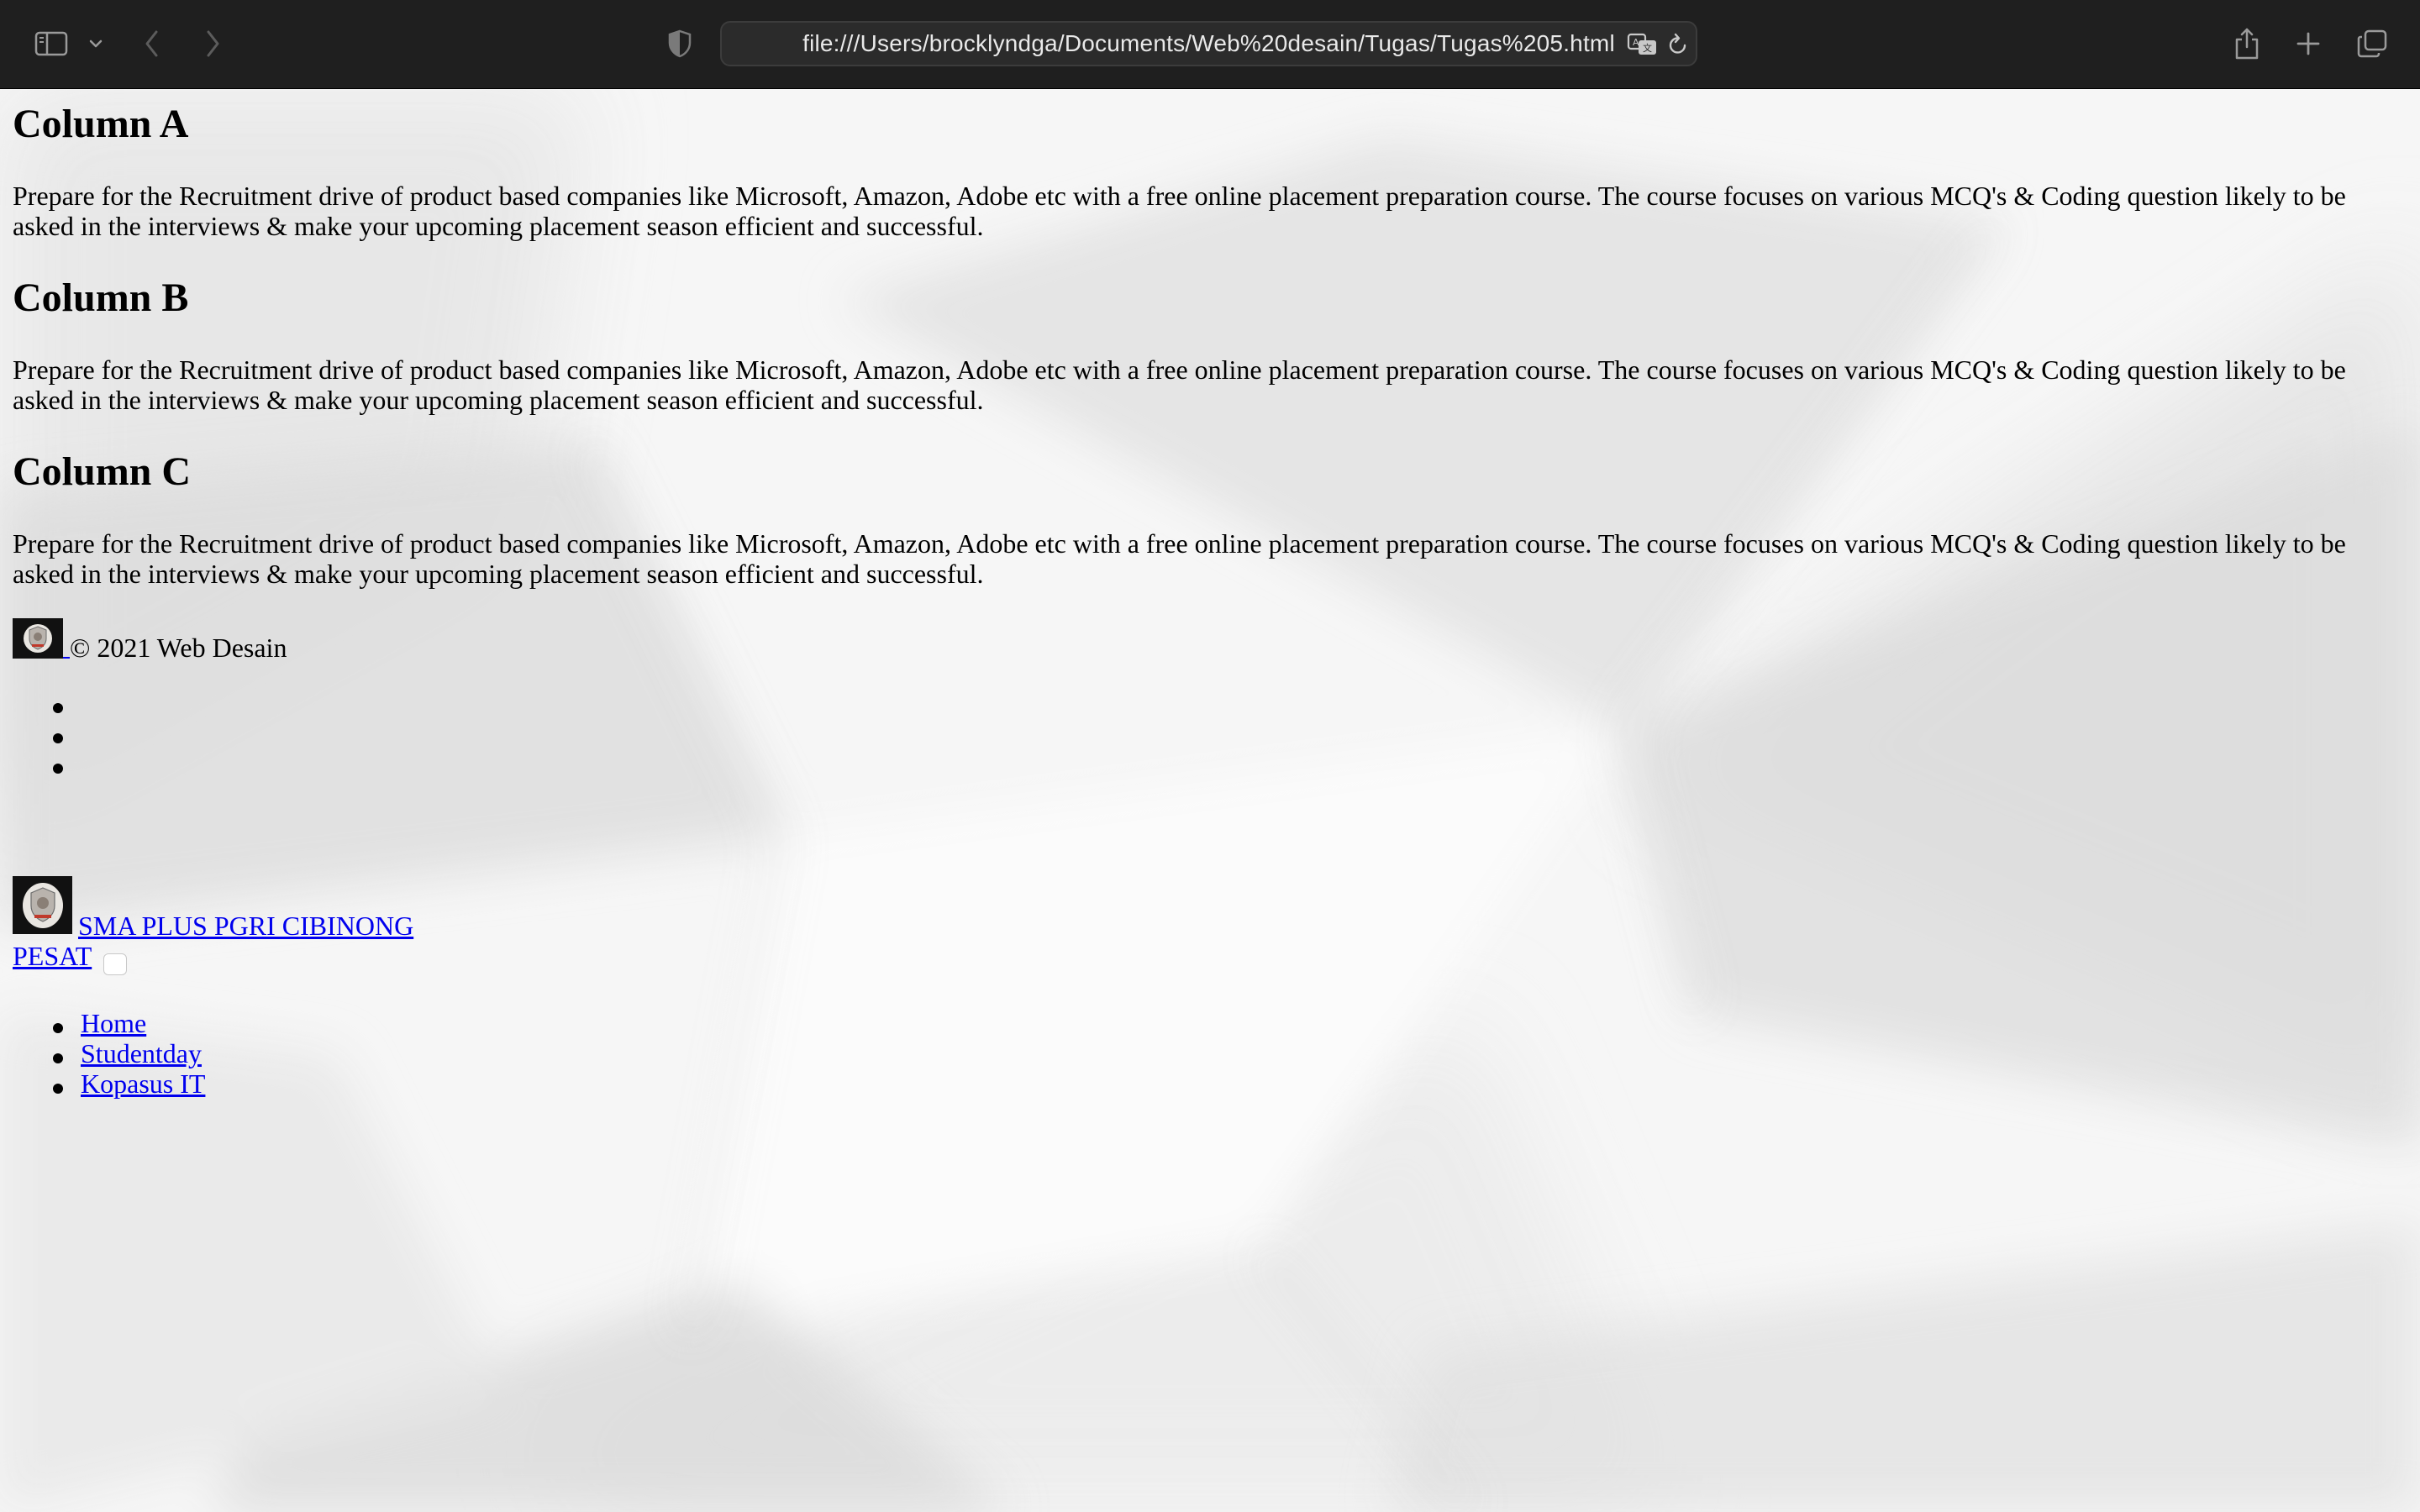  I want to click on translate-icon: A 文, so click(1643, 44).